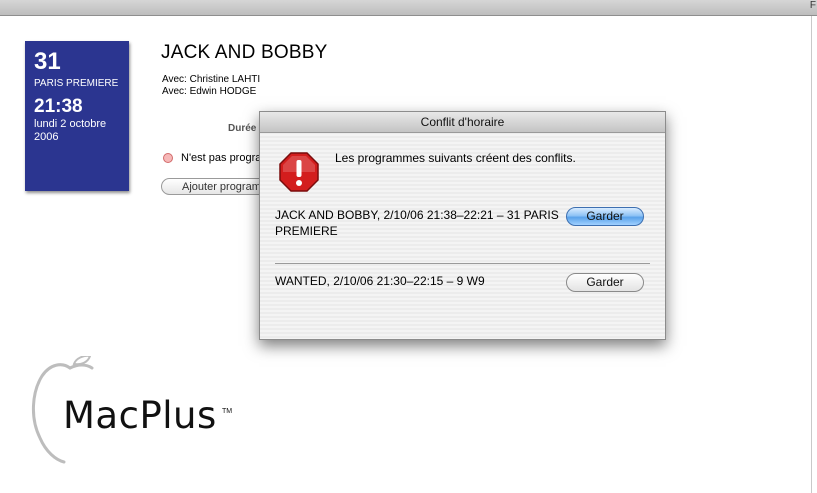 The width and height of the screenshot is (817, 493). What do you see at coordinates (76, 83) in the screenshot?
I see `channel-name: PARIS PREMIERE` at bounding box center [76, 83].